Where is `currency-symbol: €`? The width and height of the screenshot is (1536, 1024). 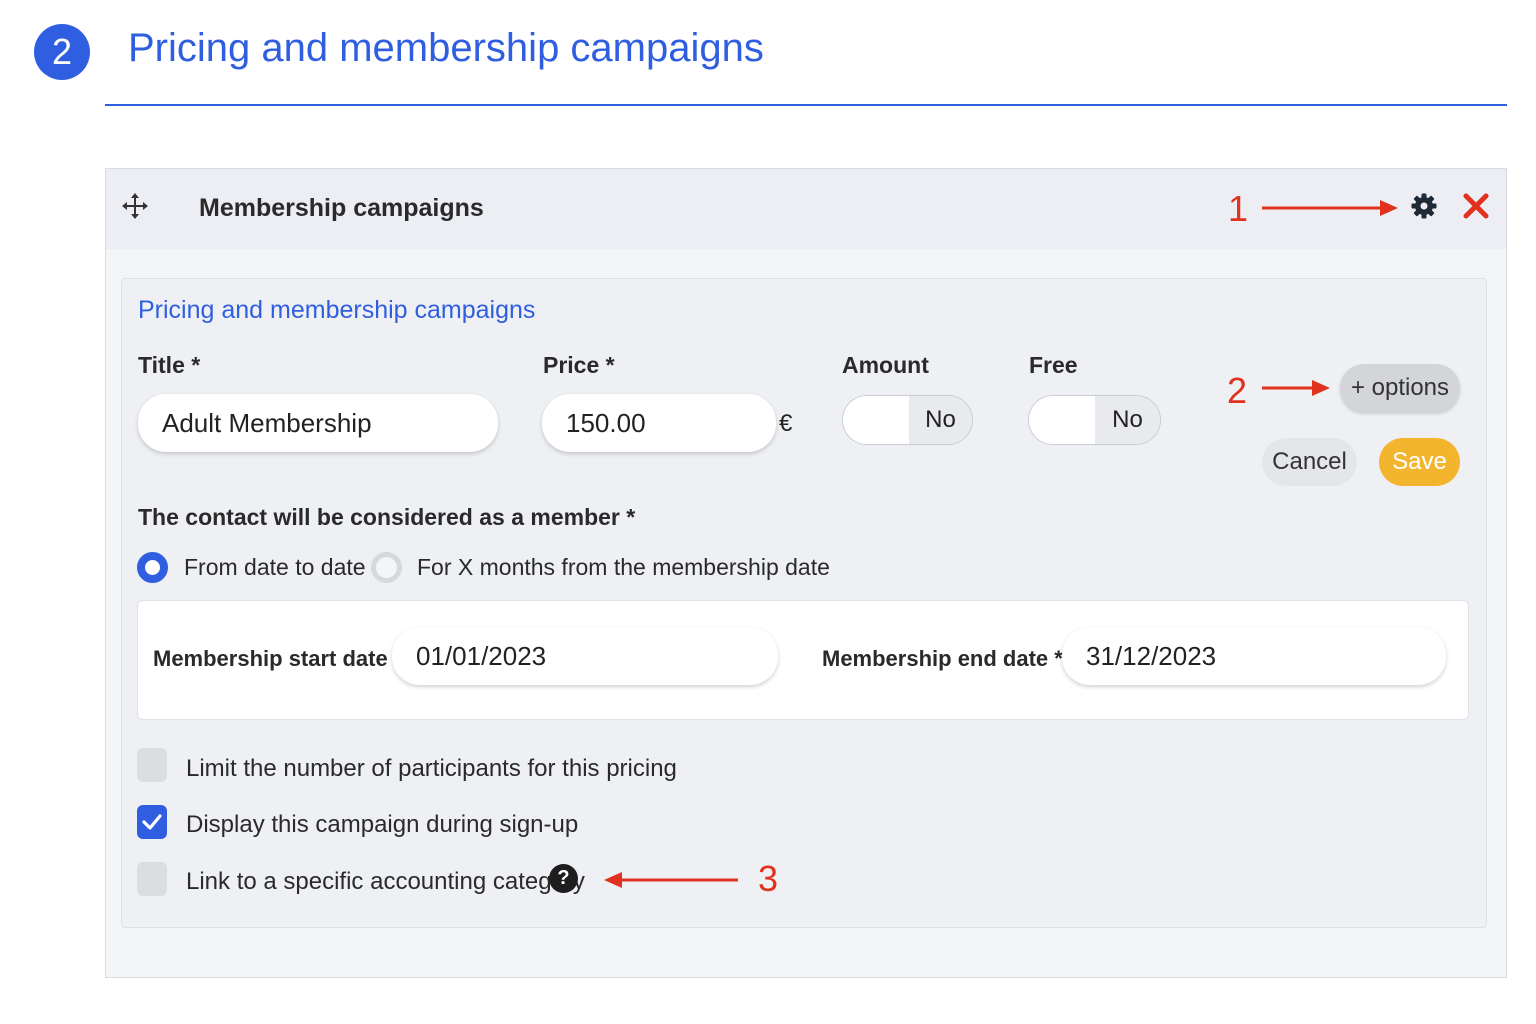 currency-symbol: € is located at coordinates (786, 423).